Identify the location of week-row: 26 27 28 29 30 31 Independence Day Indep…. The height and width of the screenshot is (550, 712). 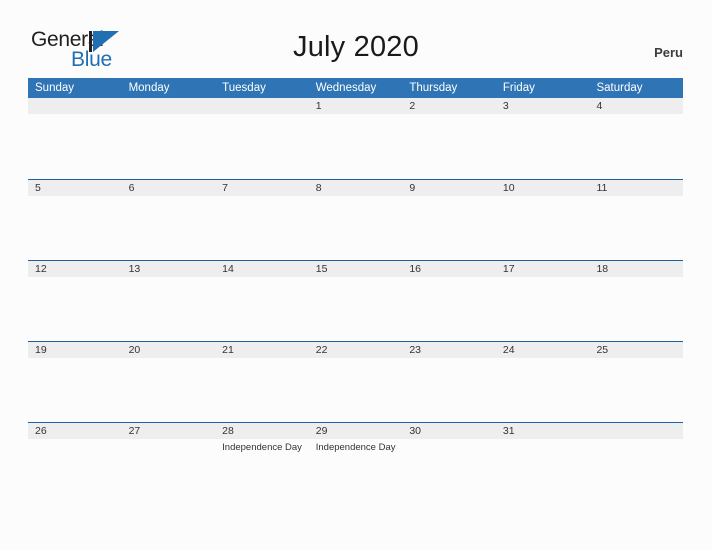
(355, 462).